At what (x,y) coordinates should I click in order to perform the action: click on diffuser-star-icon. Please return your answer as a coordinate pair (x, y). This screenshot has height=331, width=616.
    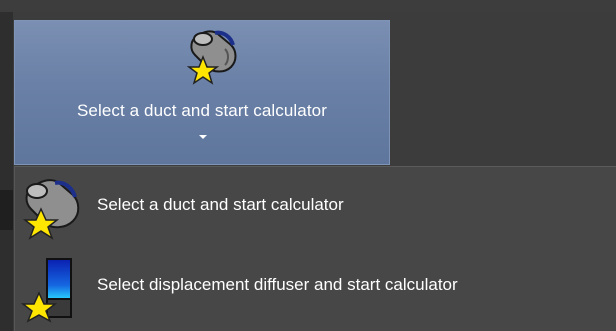
    Looking at the image, I should click on (46, 290).